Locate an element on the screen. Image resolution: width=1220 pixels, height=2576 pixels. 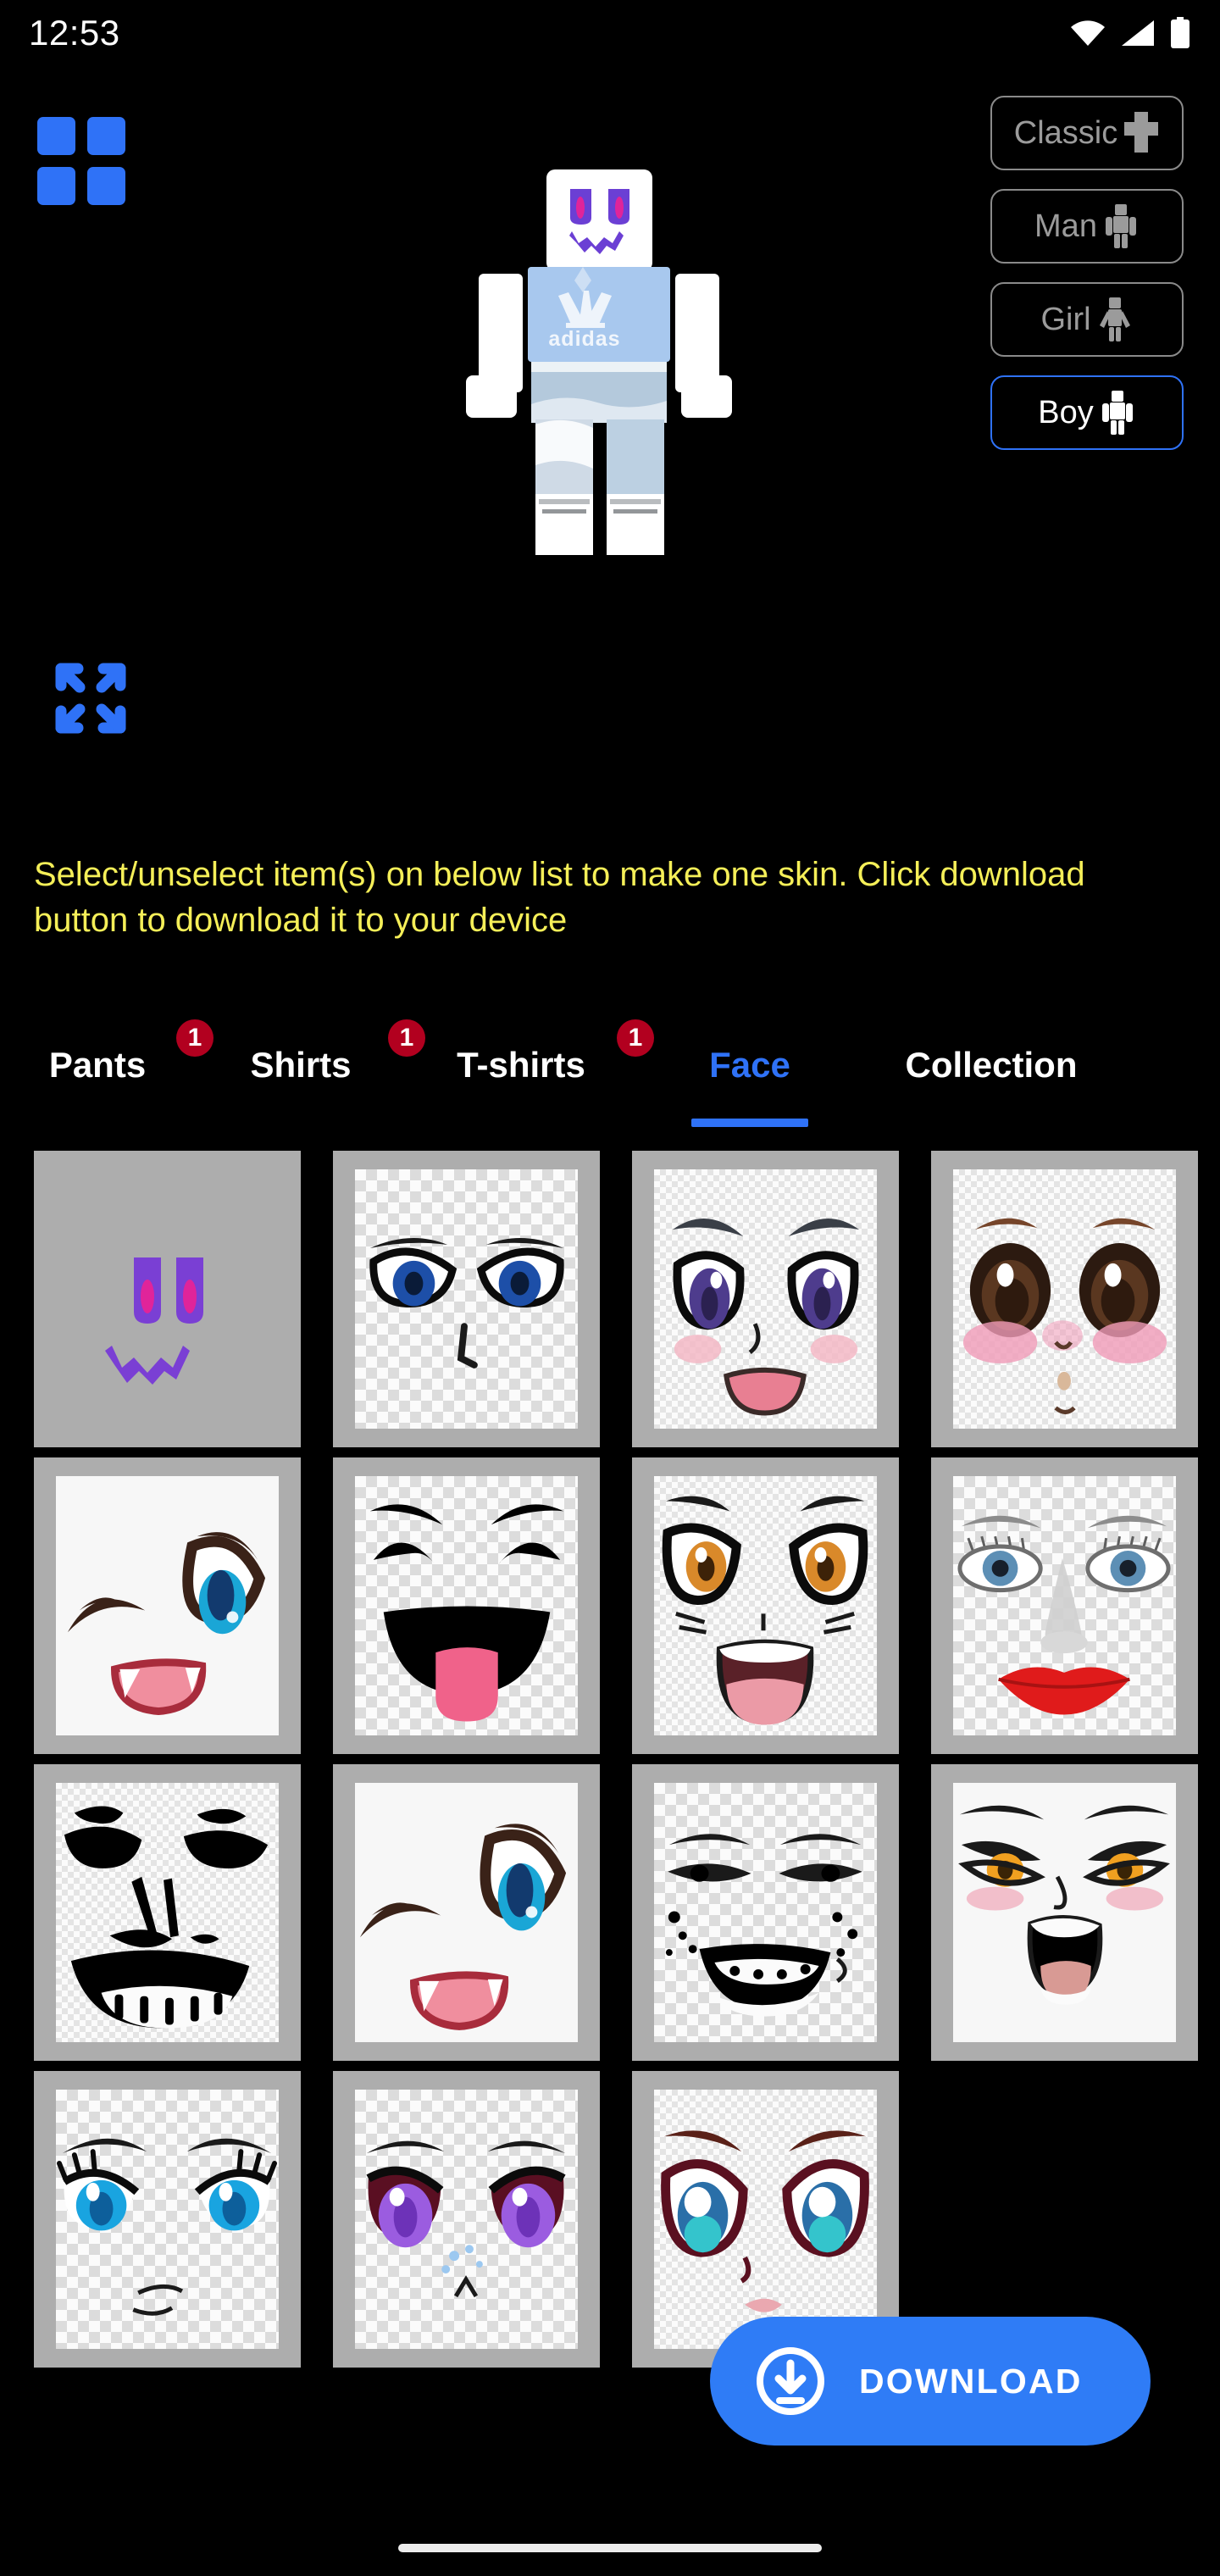
face-art-purple-eyes-tears is located at coordinates (466, 2219).